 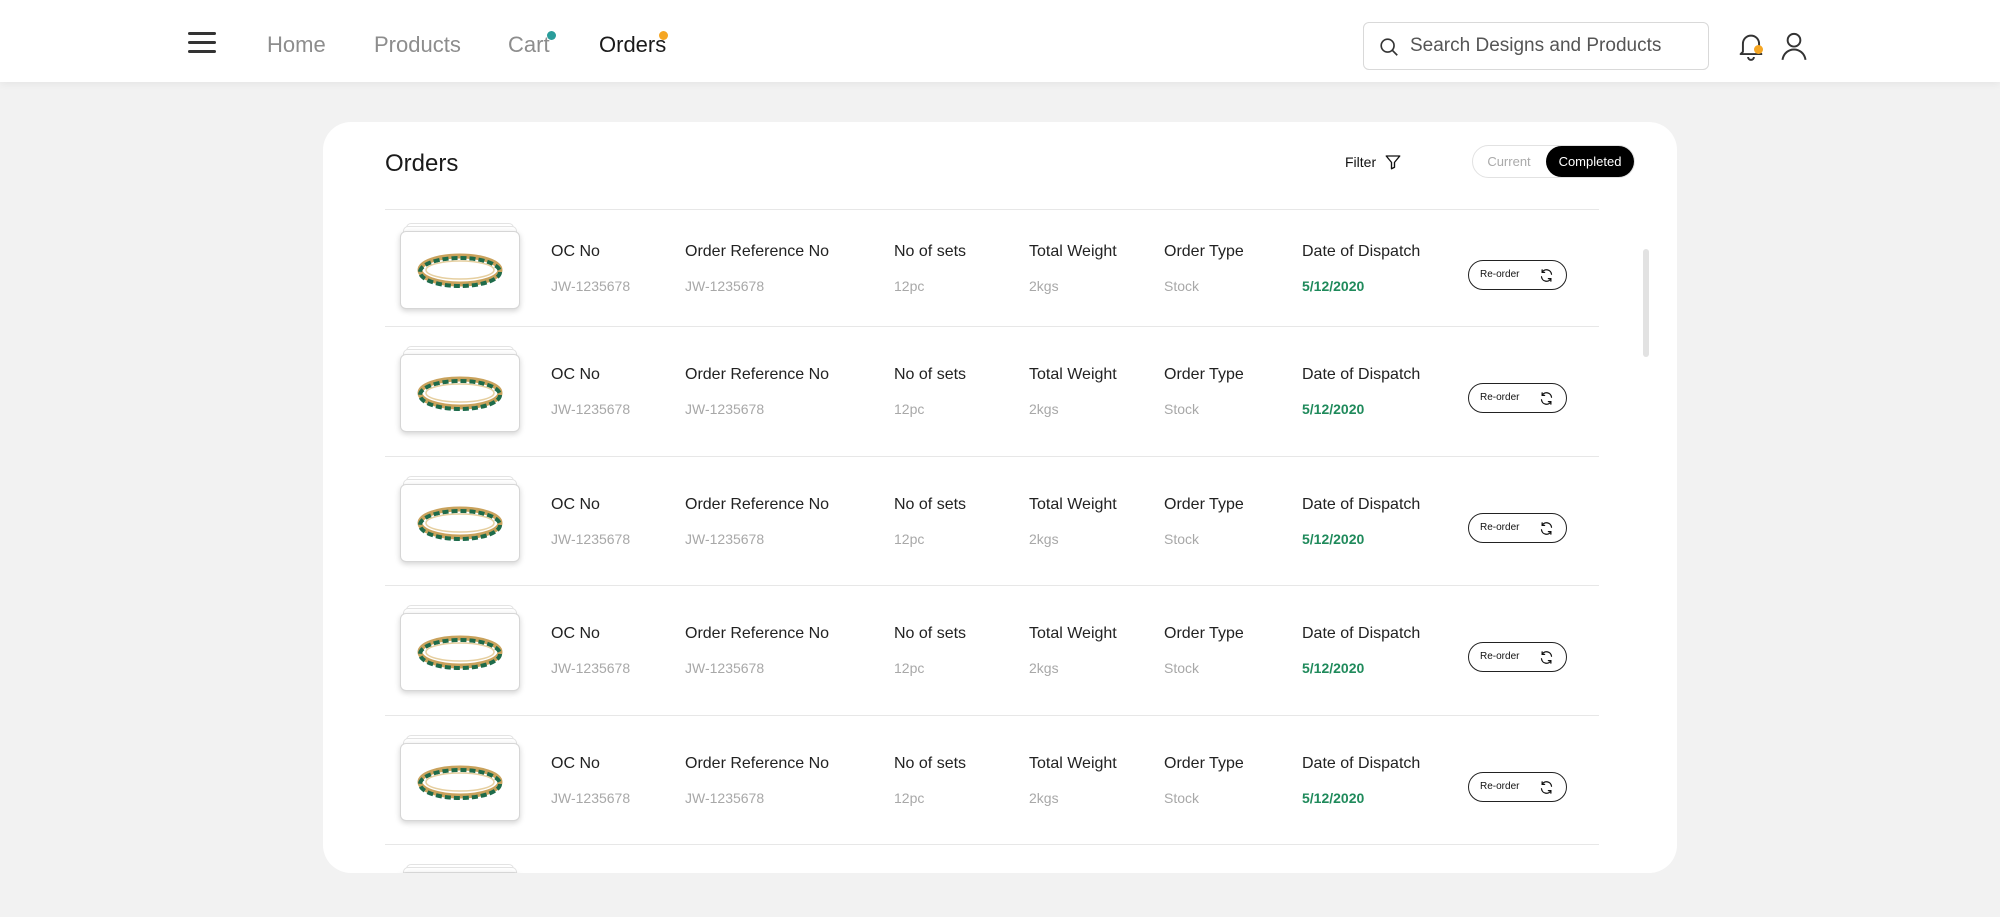 I want to click on top-navbar: Home Products Cart Orders, so click(x=1000, y=41).